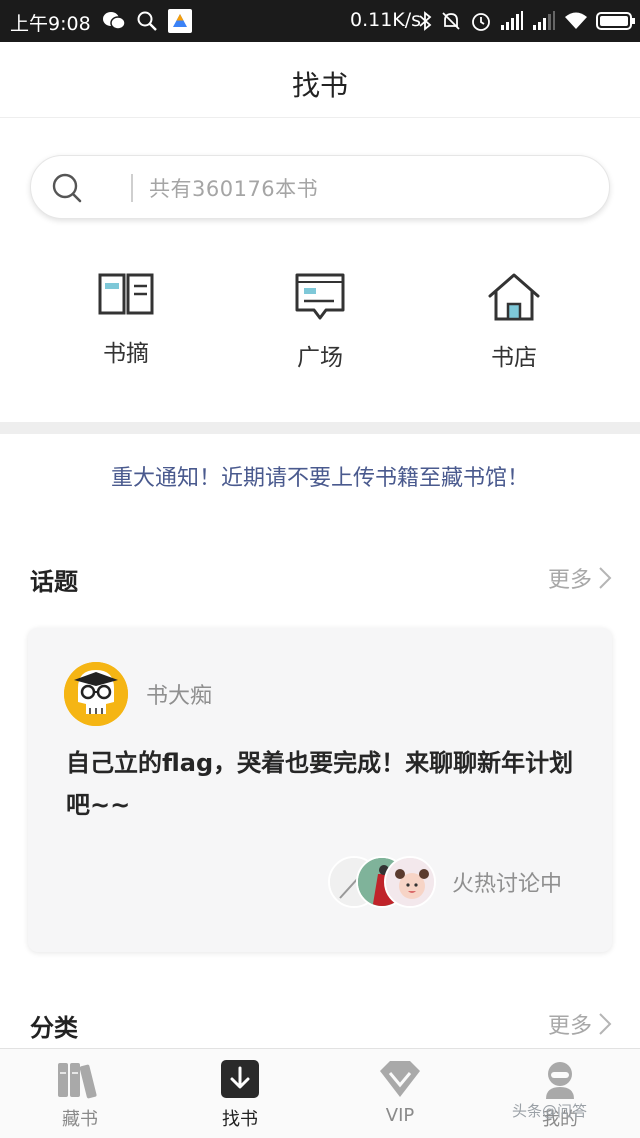 Image resolution: width=640 pixels, height=1138 pixels. Describe the element at coordinates (320, 358) in the screenshot. I see `entry-label: 广场` at that location.